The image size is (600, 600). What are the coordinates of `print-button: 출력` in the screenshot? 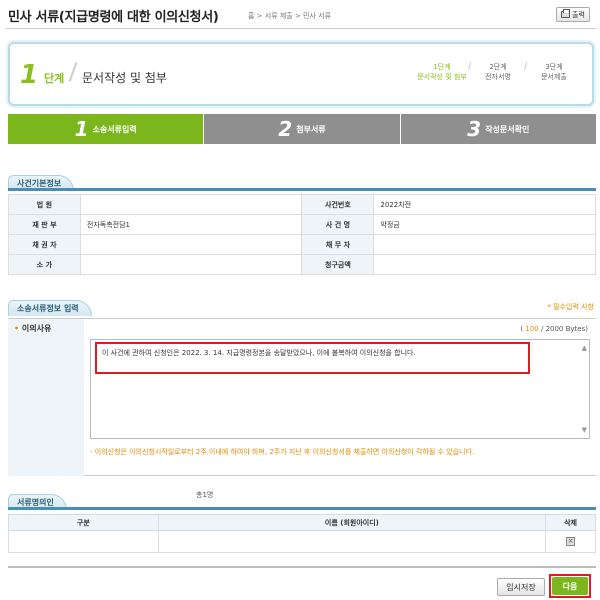 It's located at (573, 14).